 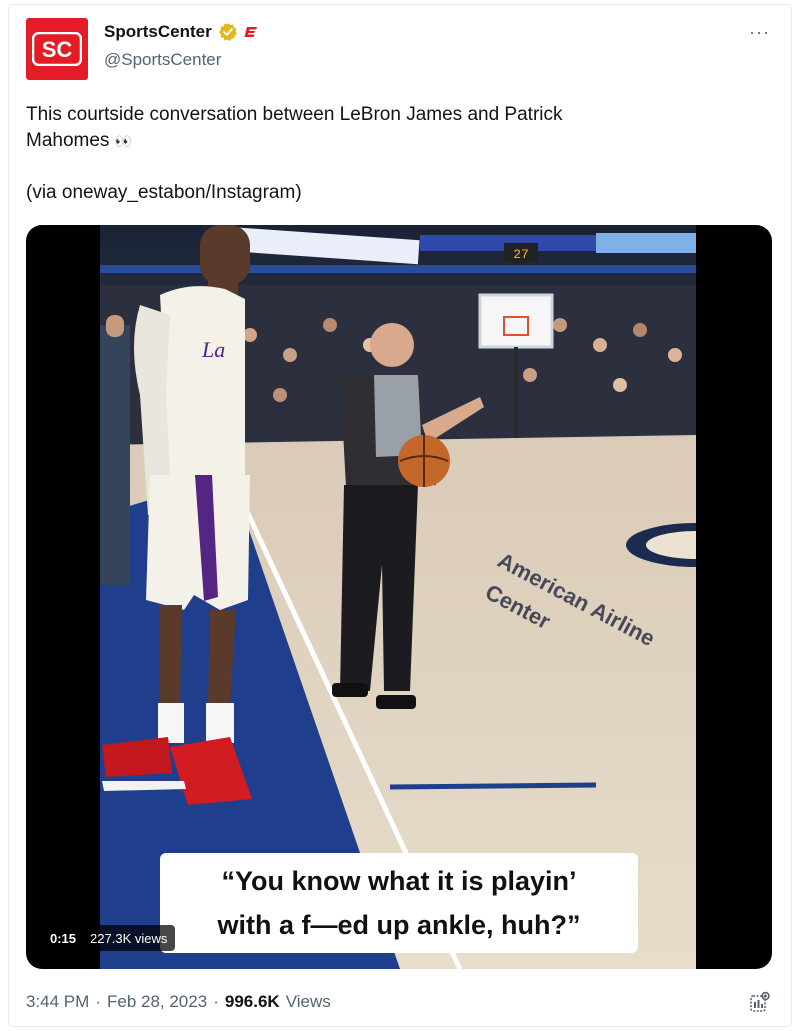 I want to click on tweet-meta: 3:44 PM · Feb 28, 2023 · 996.6K Views, so click(x=178, y=1002).